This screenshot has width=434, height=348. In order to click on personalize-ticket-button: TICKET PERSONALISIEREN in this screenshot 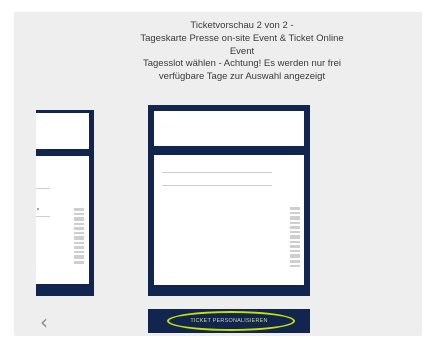, I will do `click(229, 321)`.